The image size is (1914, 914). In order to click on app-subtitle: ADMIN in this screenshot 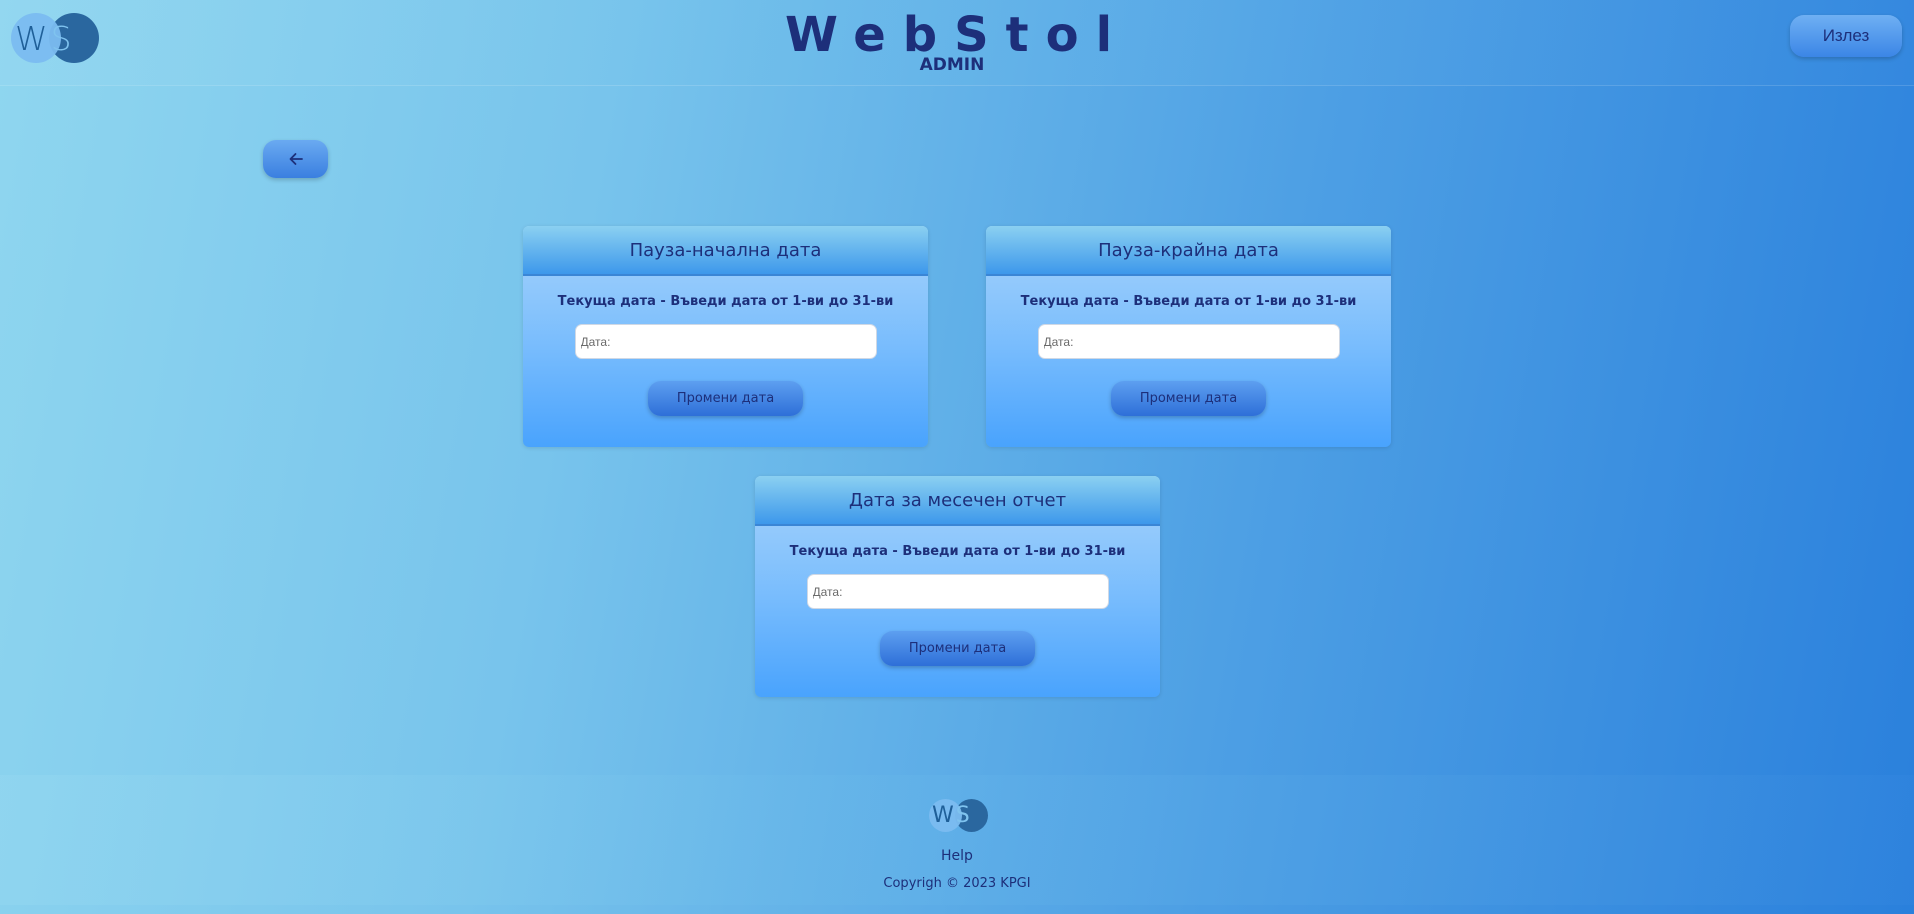, I will do `click(952, 65)`.